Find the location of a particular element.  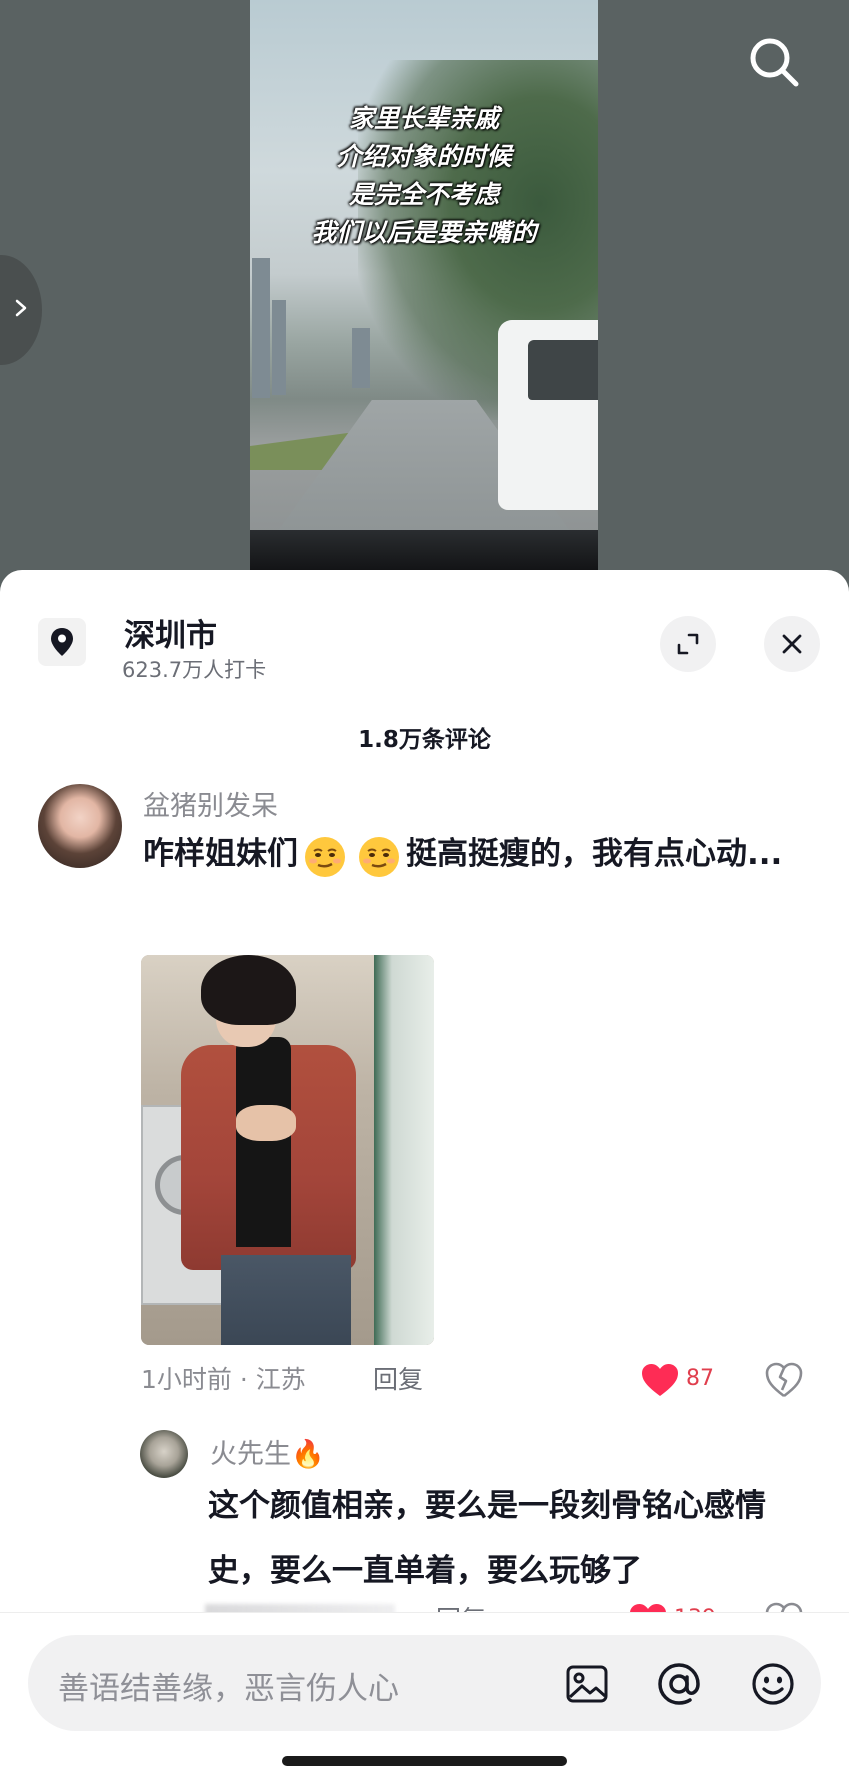

location-checkin-count: 623.7万人打卡 is located at coordinates (194, 670).